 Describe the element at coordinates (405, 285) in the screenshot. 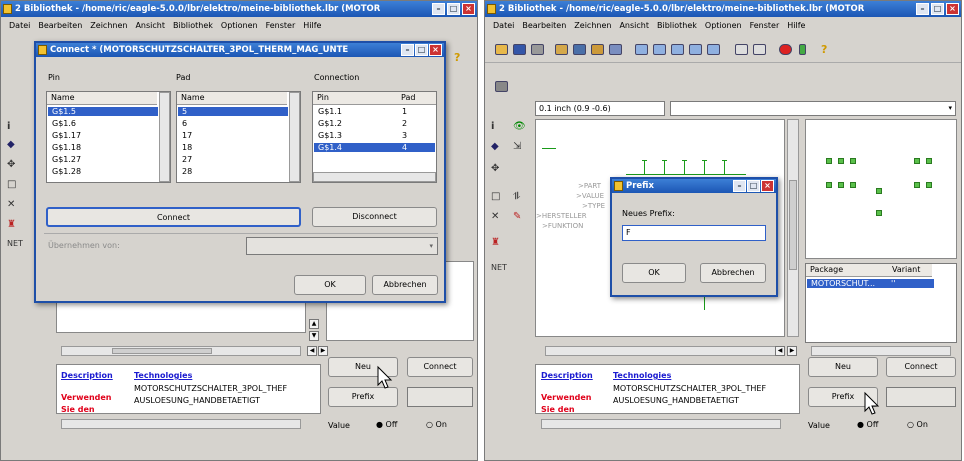

I see `dialog-cancel-button: Abbrechen` at that location.